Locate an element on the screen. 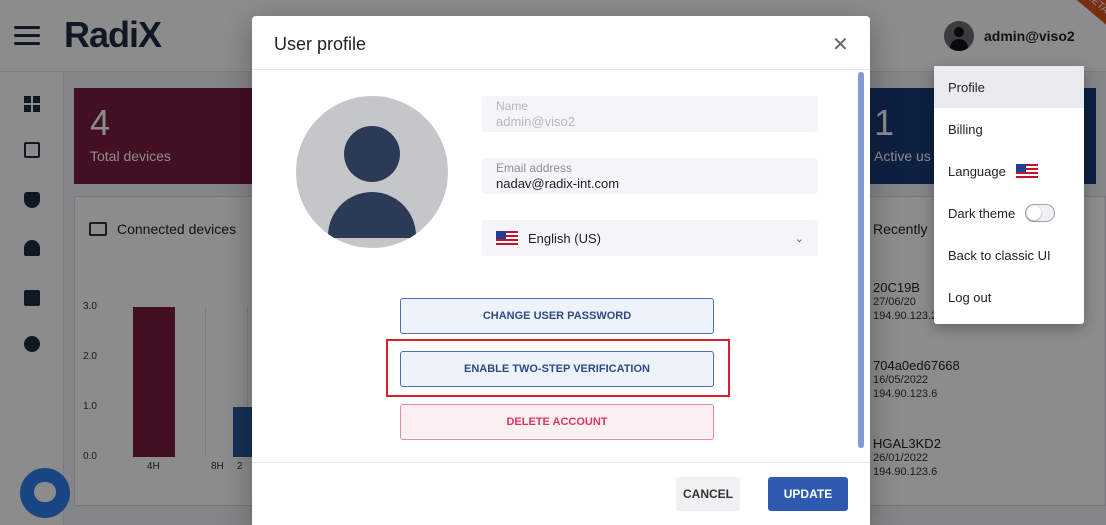 Image resolution: width=1106 pixels, height=525 pixels. menu-item-label: Billing is located at coordinates (965, 129).